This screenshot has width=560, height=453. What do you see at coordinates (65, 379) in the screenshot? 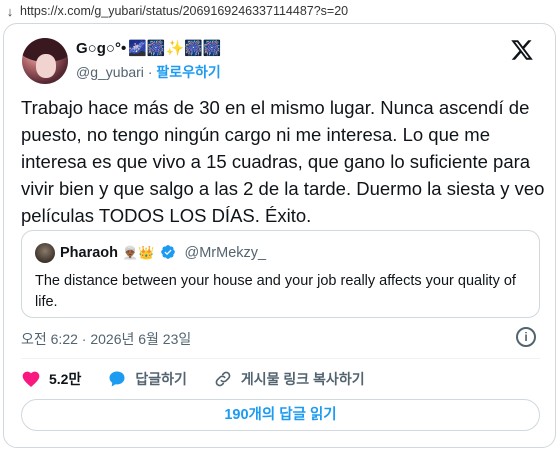
I see `like-count: 5.2만` at bounding box center [65, 379].